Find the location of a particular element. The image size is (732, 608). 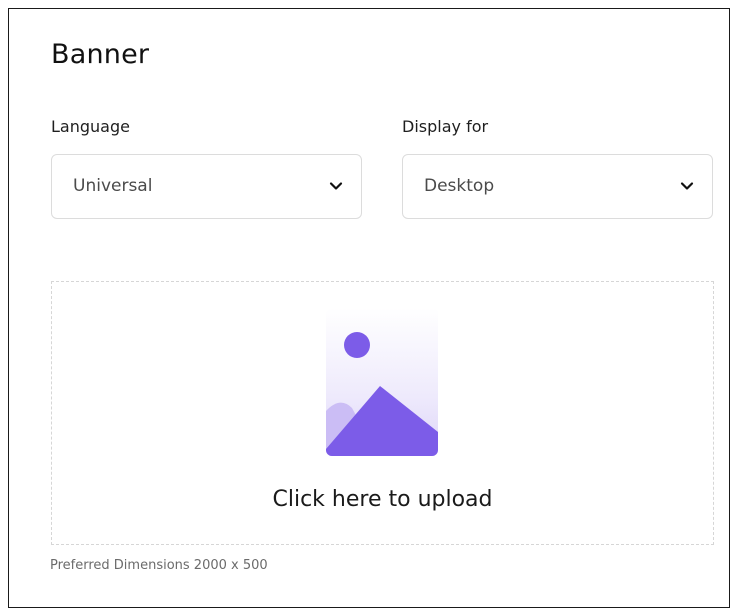

panel-title: Banner is located at coordinates (100, 54).